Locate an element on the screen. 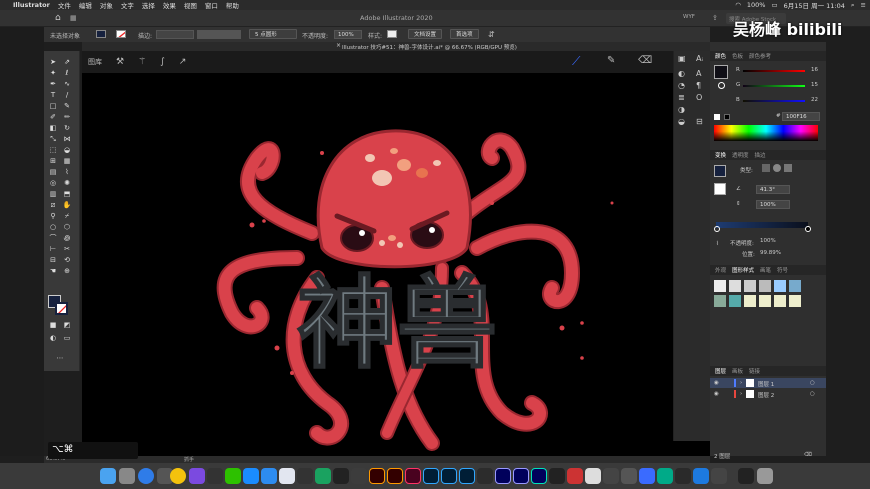  trash-dock-icon is located at coordinates (765, 476).